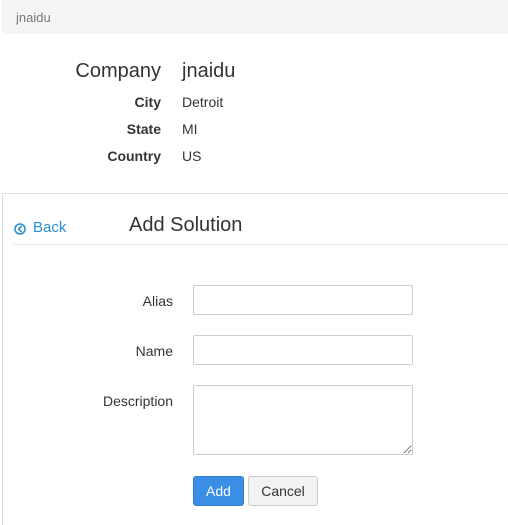 The height and width of the screenshot is (525, 508). Describe the element at coordinates (33, 17) in the screenshot. I see `breadcrumb: jnaidu` at that location.